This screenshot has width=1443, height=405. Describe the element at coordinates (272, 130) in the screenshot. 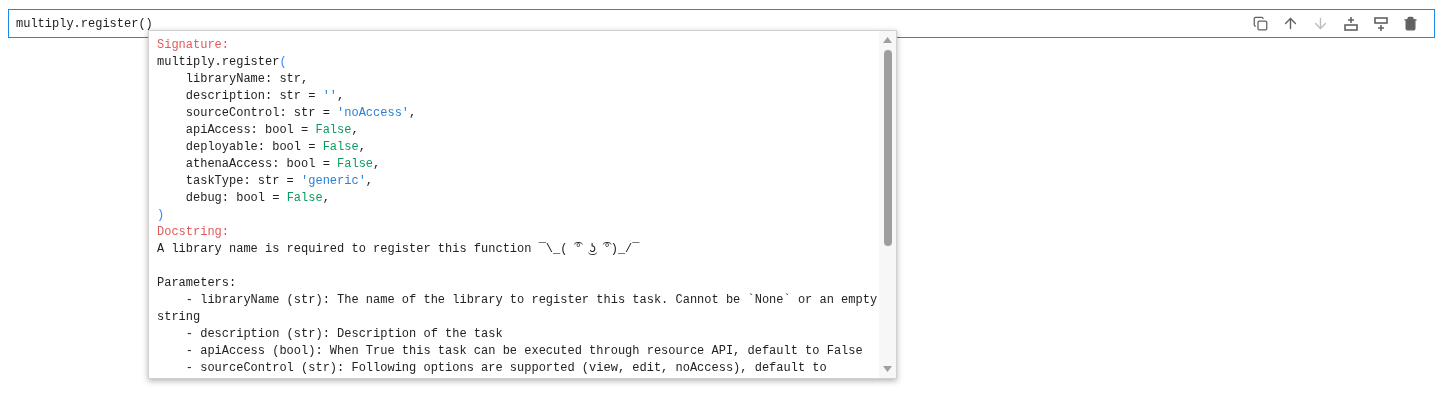

I see `signature-line: apiAccess: bool = False,` at that location.